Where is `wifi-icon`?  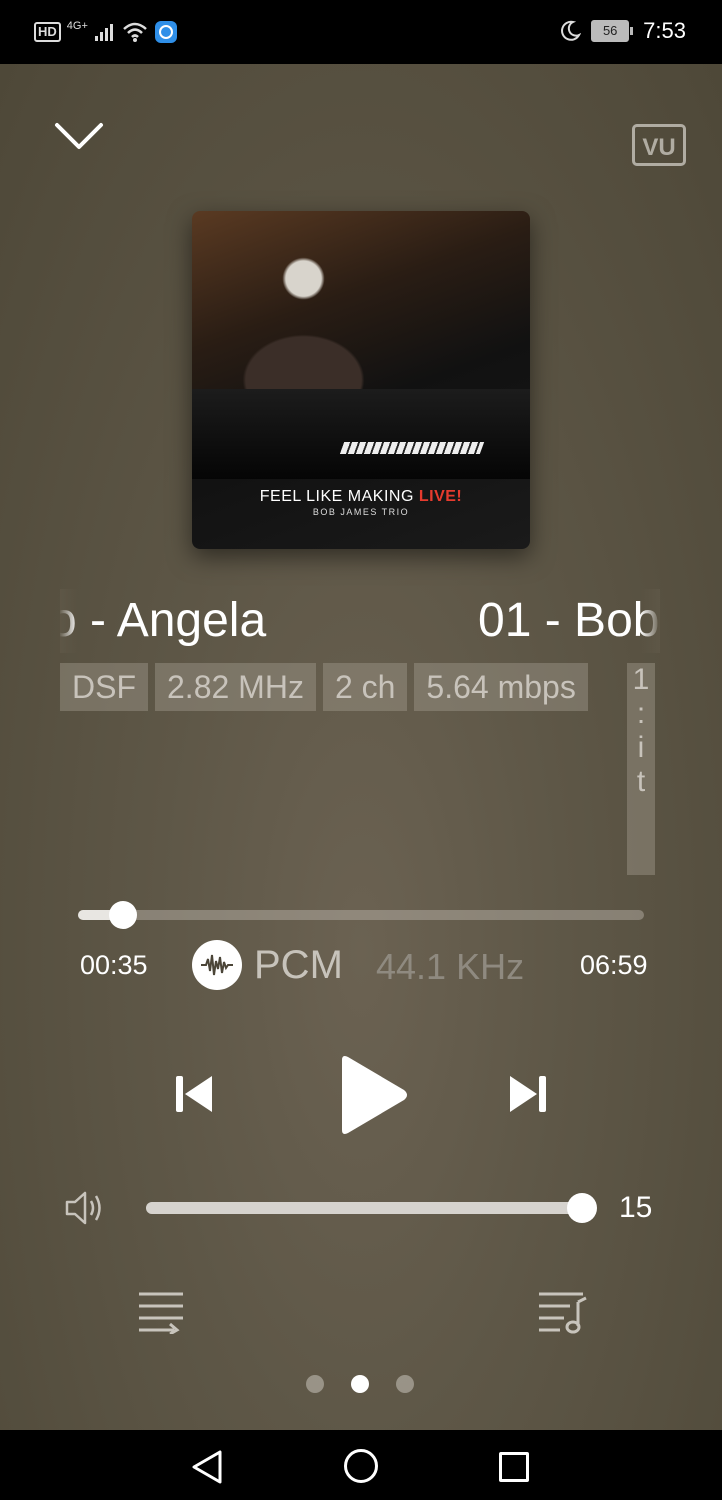
wifi-icon is located at coordinates (135, 32).